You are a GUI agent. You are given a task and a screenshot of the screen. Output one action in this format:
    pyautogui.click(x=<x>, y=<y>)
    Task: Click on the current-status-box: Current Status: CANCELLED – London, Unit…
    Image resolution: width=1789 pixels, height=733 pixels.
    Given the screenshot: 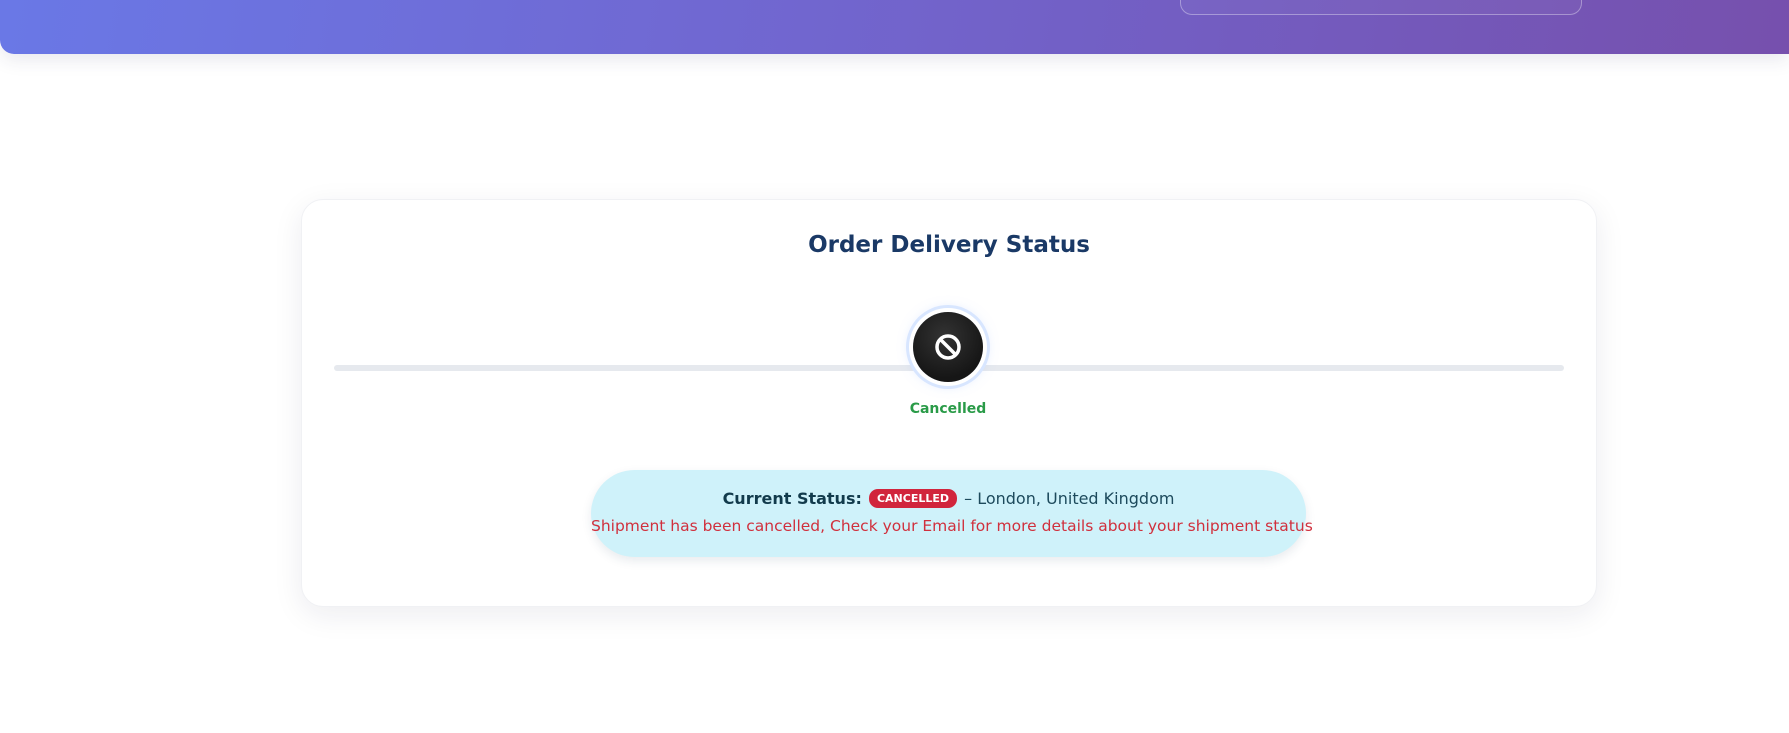 What is the action you would take?
    pyautogui.click(x=952, y=513)
    